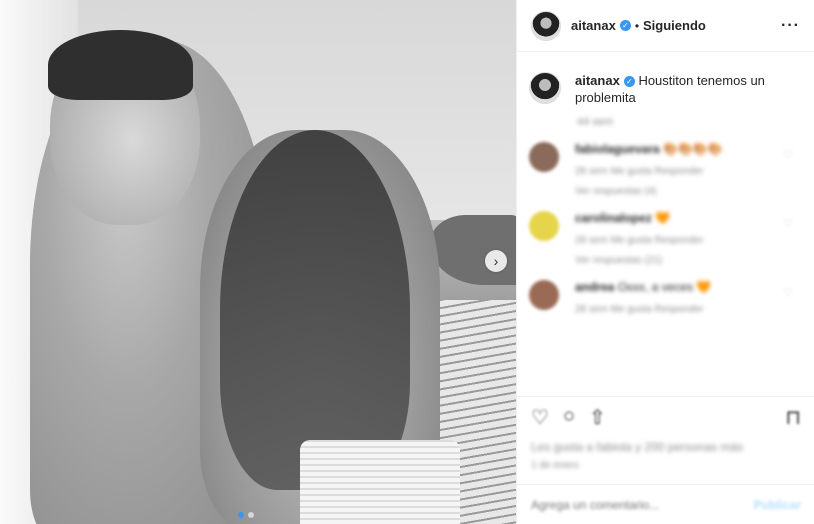 The width and height of the screenshot is (814, 524). I want to click on comment-input, so click(642, 504).